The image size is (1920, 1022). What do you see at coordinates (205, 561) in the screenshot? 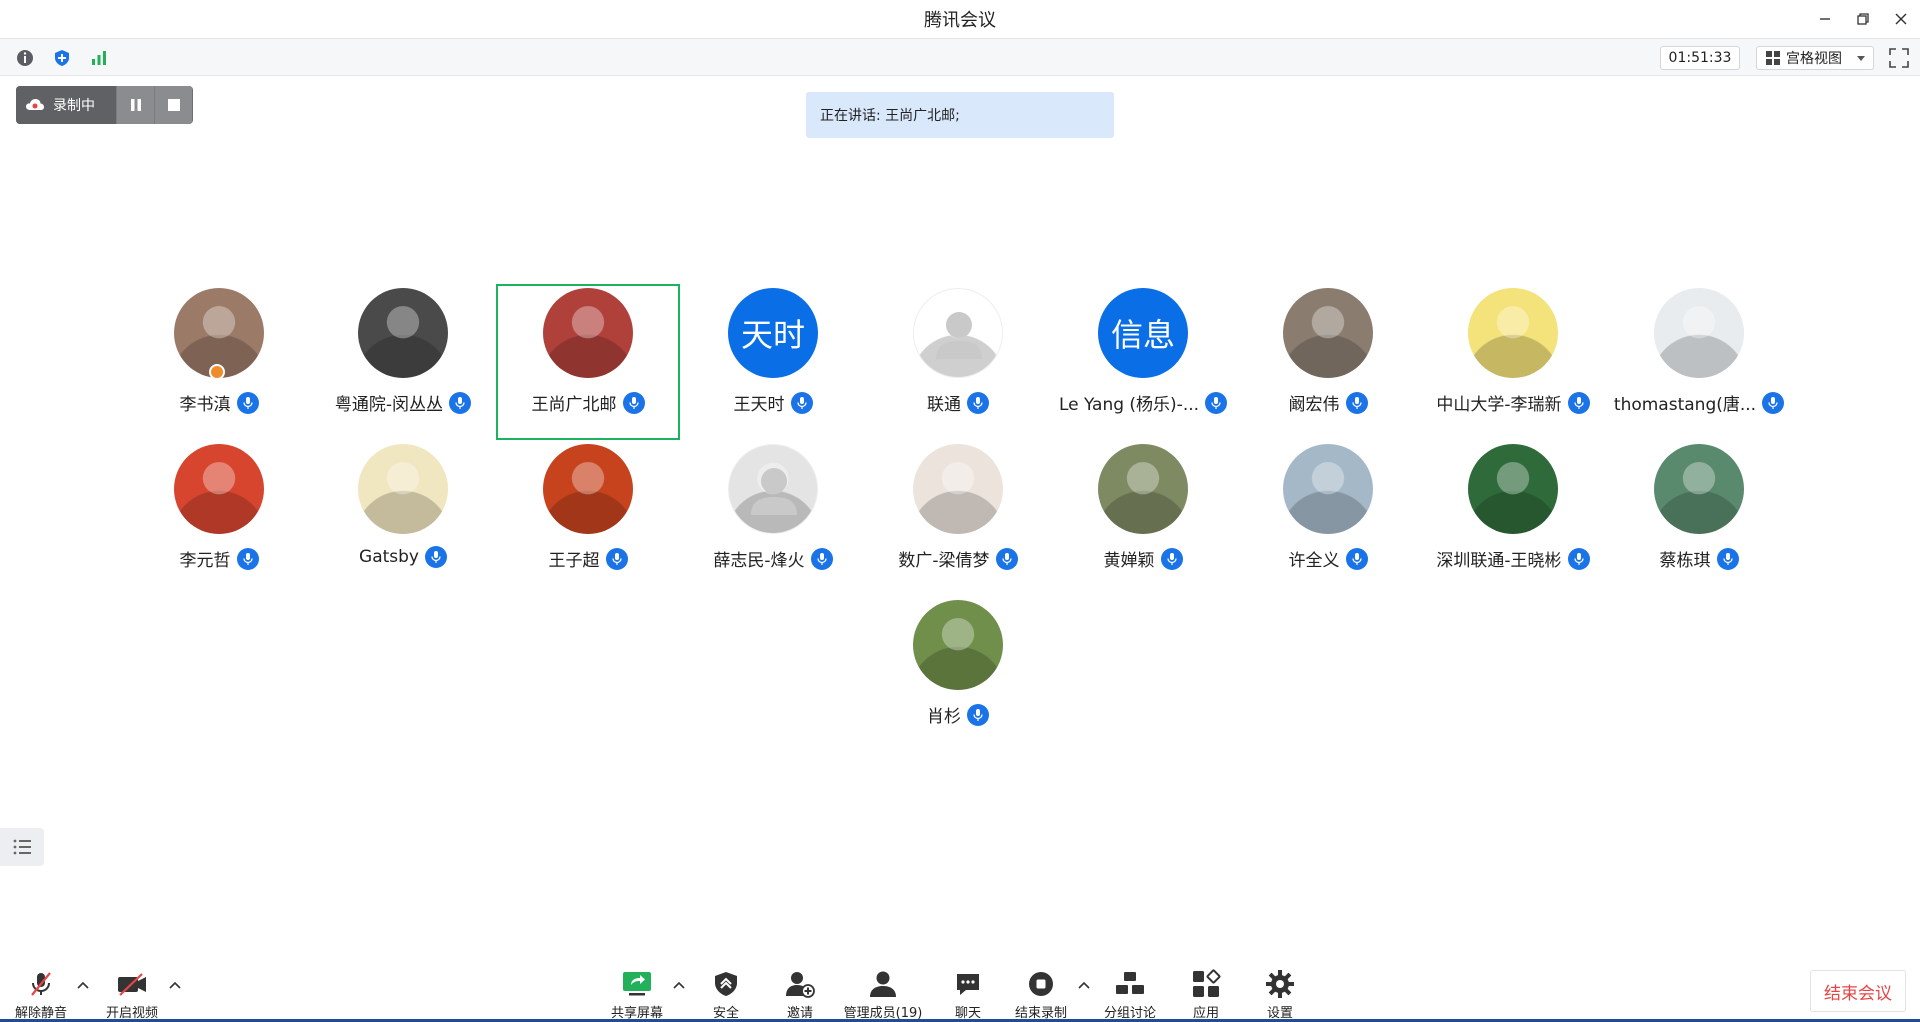
I see `participant-name: 李元哲` at bounding box center [205, 561].